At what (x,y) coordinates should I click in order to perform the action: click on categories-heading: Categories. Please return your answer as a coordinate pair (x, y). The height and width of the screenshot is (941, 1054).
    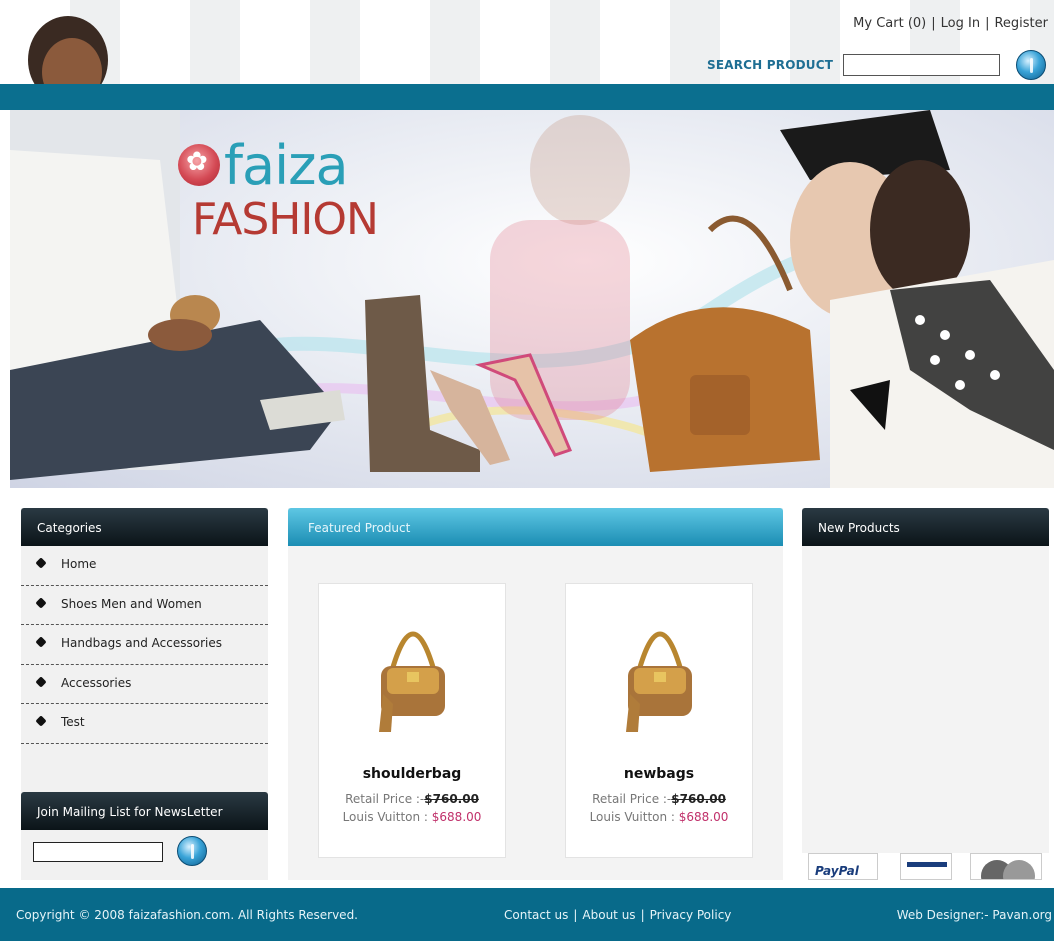
    Looking at the image, I should click on (144, 527).